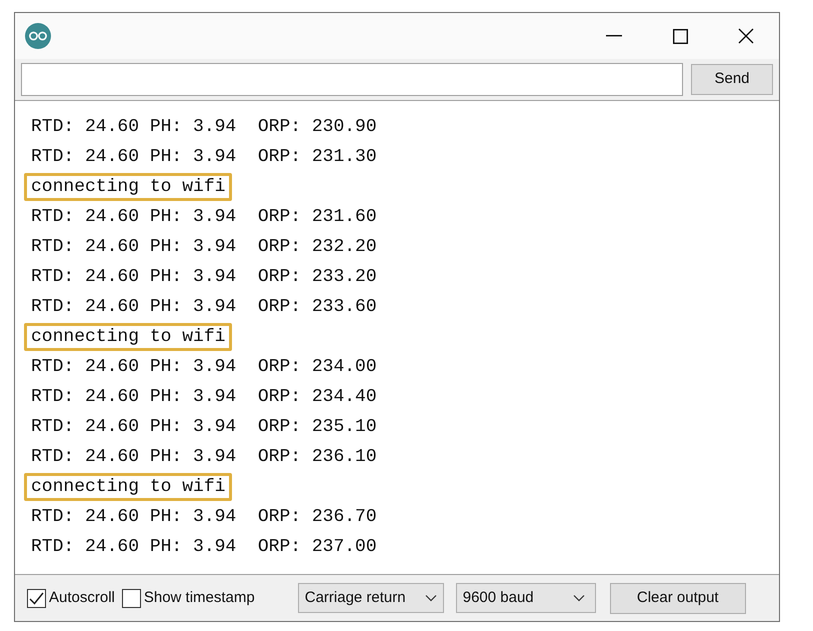 The width and height of the screenshot is (813, 631). I want to click on output-line: RTD: 24.60 PH: 3.94 ORP: 234.40, so click(204, 397).